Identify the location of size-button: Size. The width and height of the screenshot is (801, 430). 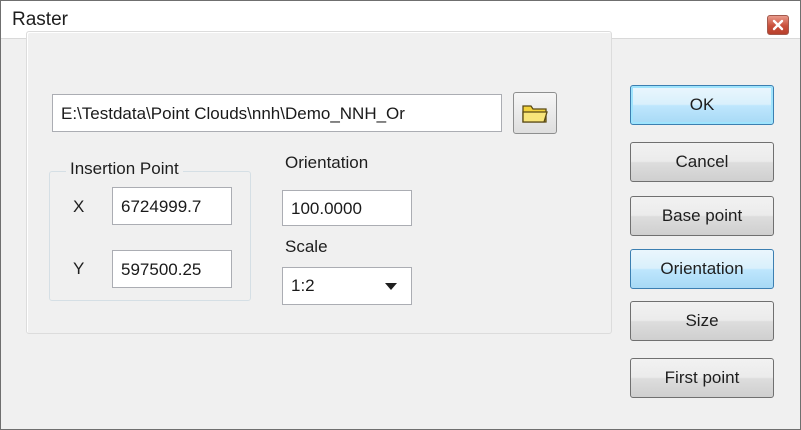
(702, 321).